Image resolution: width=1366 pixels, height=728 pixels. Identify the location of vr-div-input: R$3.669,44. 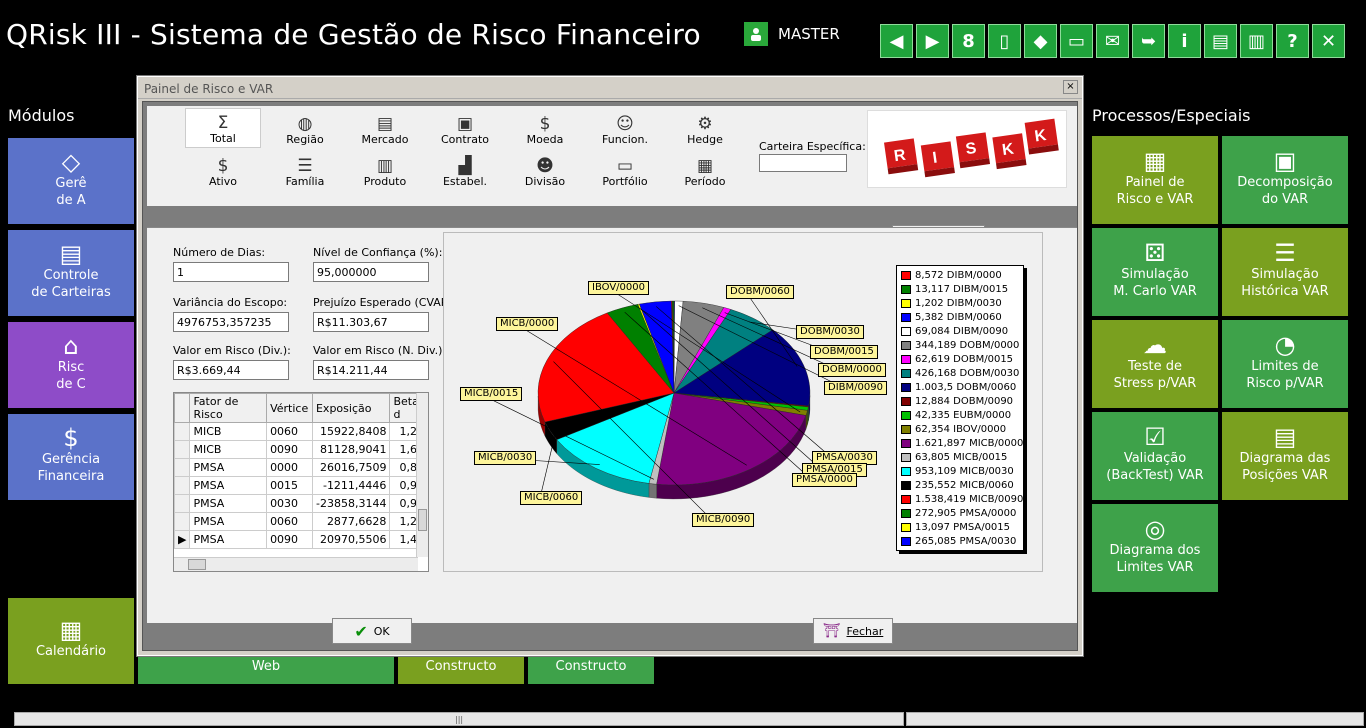
(231, 370).